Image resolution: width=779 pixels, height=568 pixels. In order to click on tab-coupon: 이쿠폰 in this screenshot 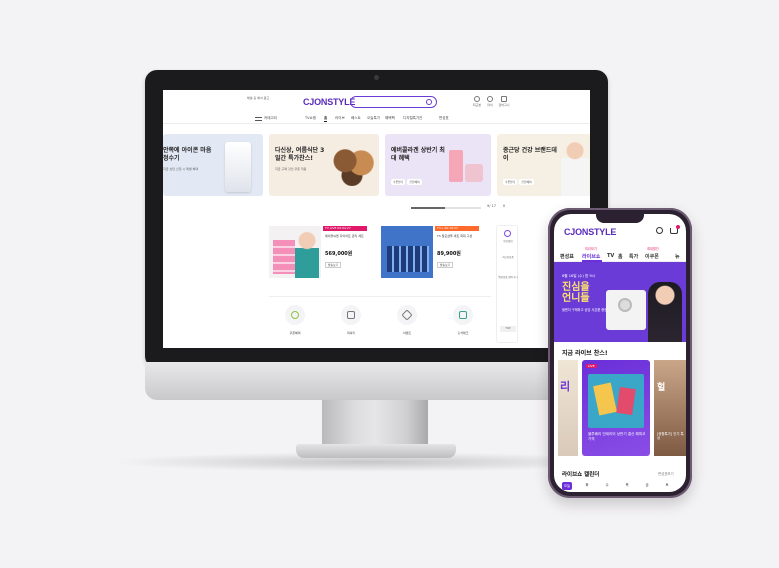, I will do `click(652, 256)`.